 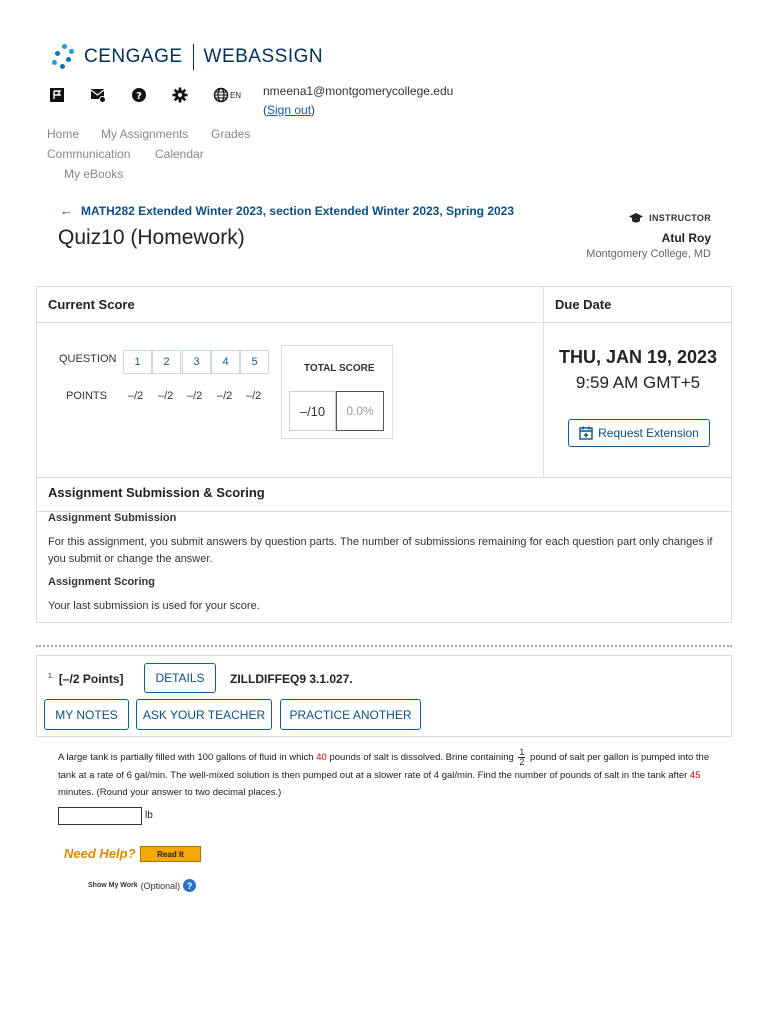 What do you see at coordinates (230, 134) in the screenshot?
I see `nav-grades: Grades` at bounding box center [230, 134].